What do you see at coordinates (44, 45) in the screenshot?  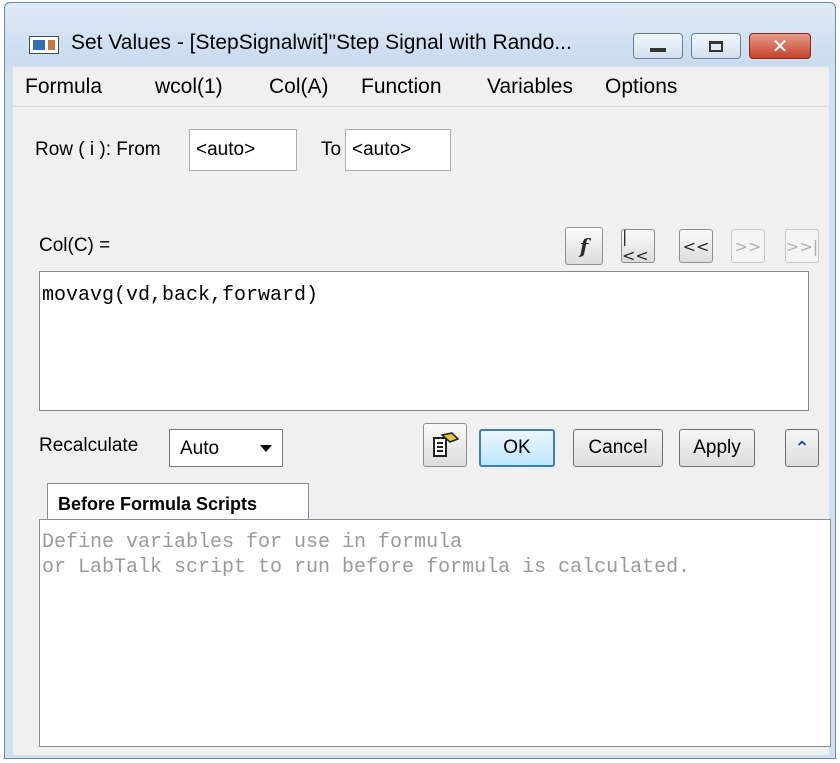 I see `app-icon` at bounding box center [44, 45].